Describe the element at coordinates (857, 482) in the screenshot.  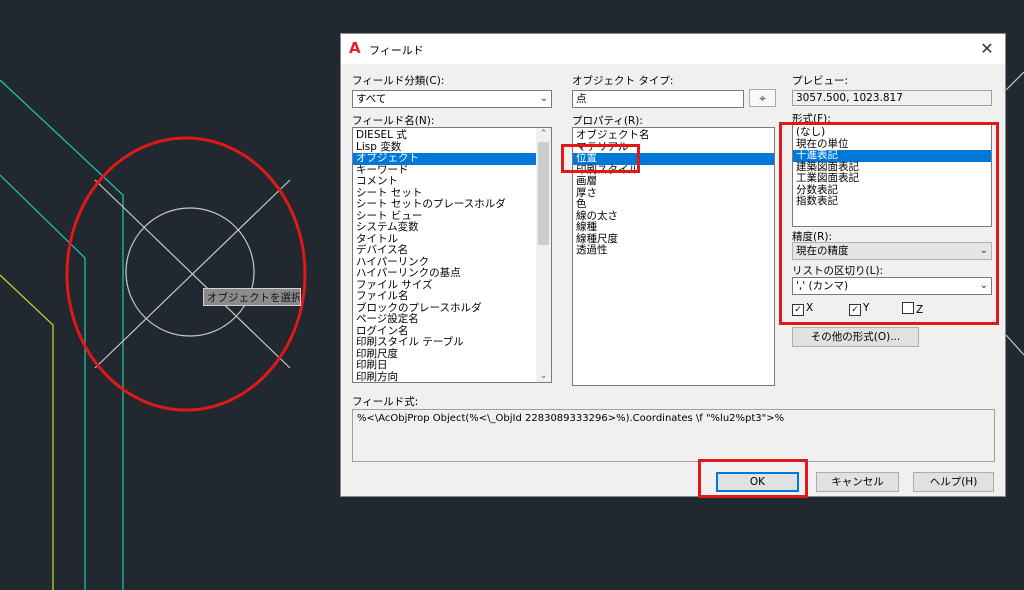
I see `cancel-button: キャンセル` at that location.